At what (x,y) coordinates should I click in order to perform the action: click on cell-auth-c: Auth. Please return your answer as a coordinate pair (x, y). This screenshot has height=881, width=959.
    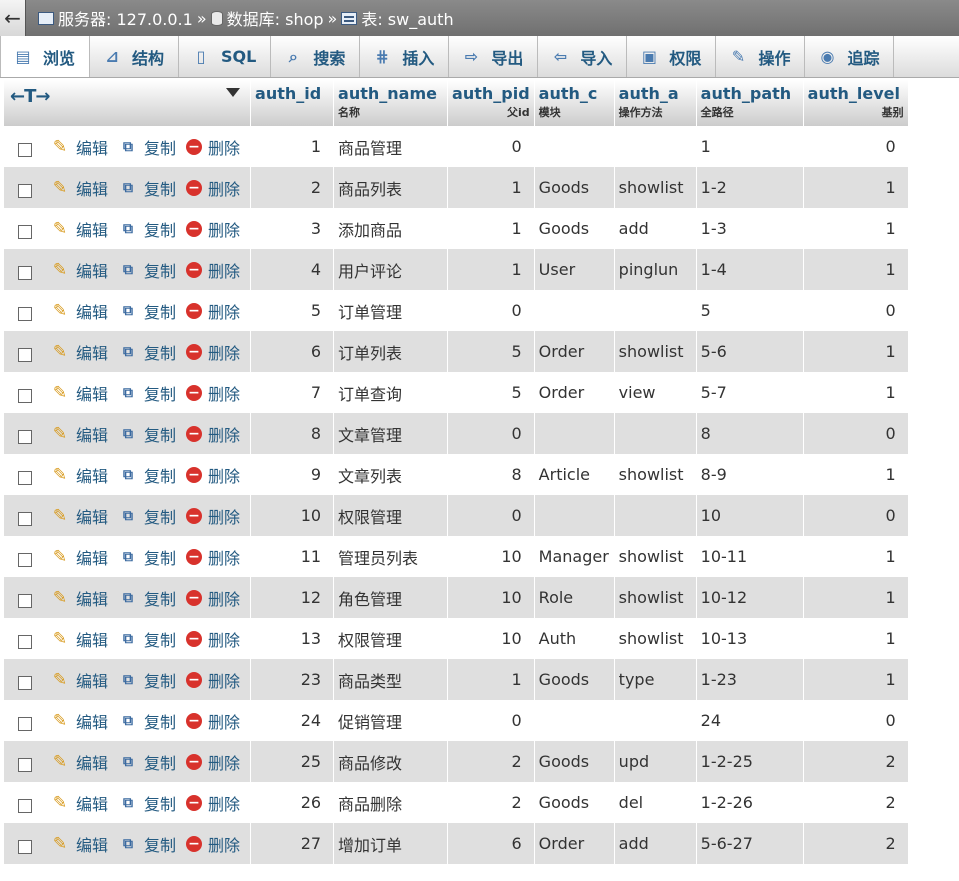
    Looking at the image, I should click on (574, 638).